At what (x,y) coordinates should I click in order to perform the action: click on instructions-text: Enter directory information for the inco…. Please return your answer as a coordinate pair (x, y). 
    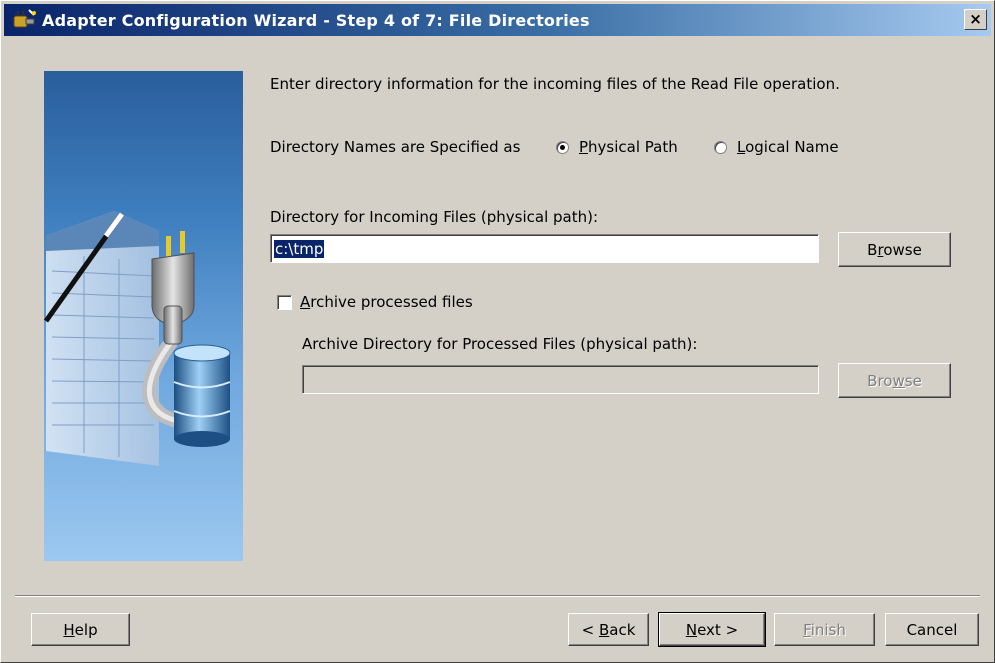
    Looking at the image, I should click on (555, 84).